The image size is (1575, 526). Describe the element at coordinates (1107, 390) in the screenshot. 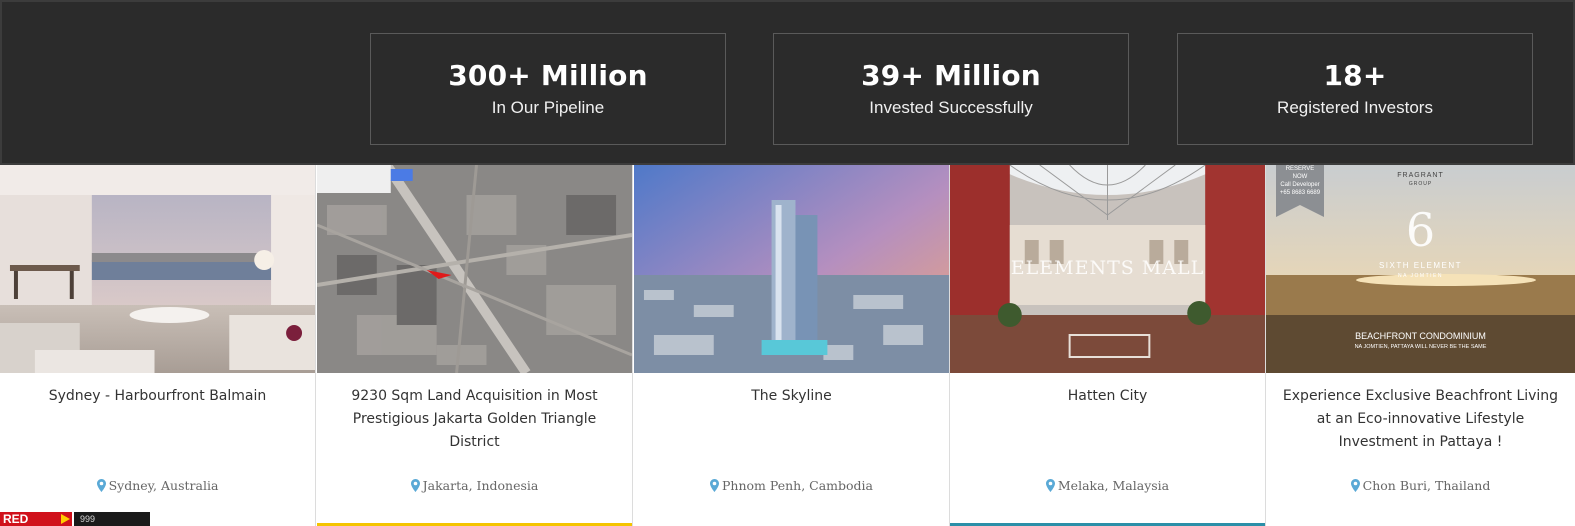

I see `property-title: Hatten City` at that location.